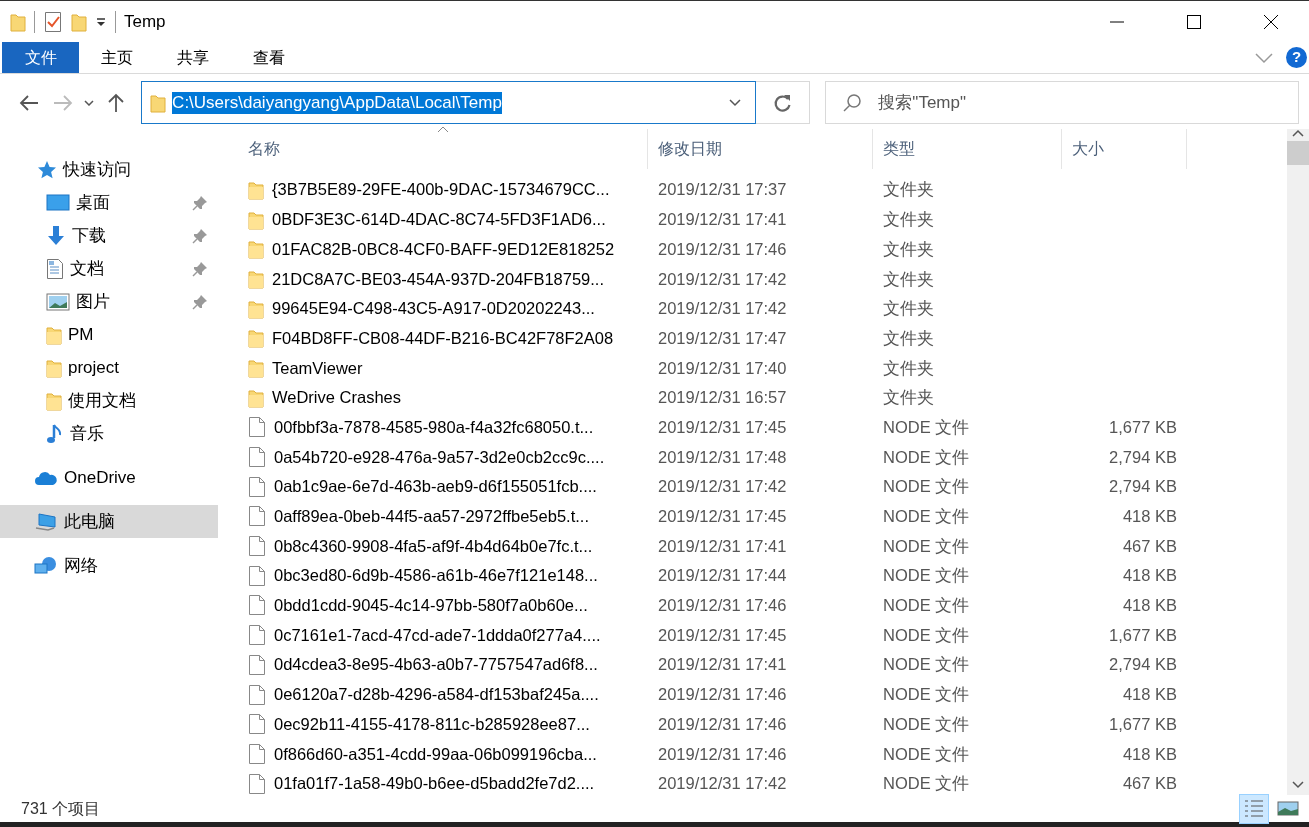 The height and width of the screenshot is (827, 1309). What do you see at coordinates (760, 149) in the screenshot?
I see `column-header: 修改日期` at bounding box center [760, 149].